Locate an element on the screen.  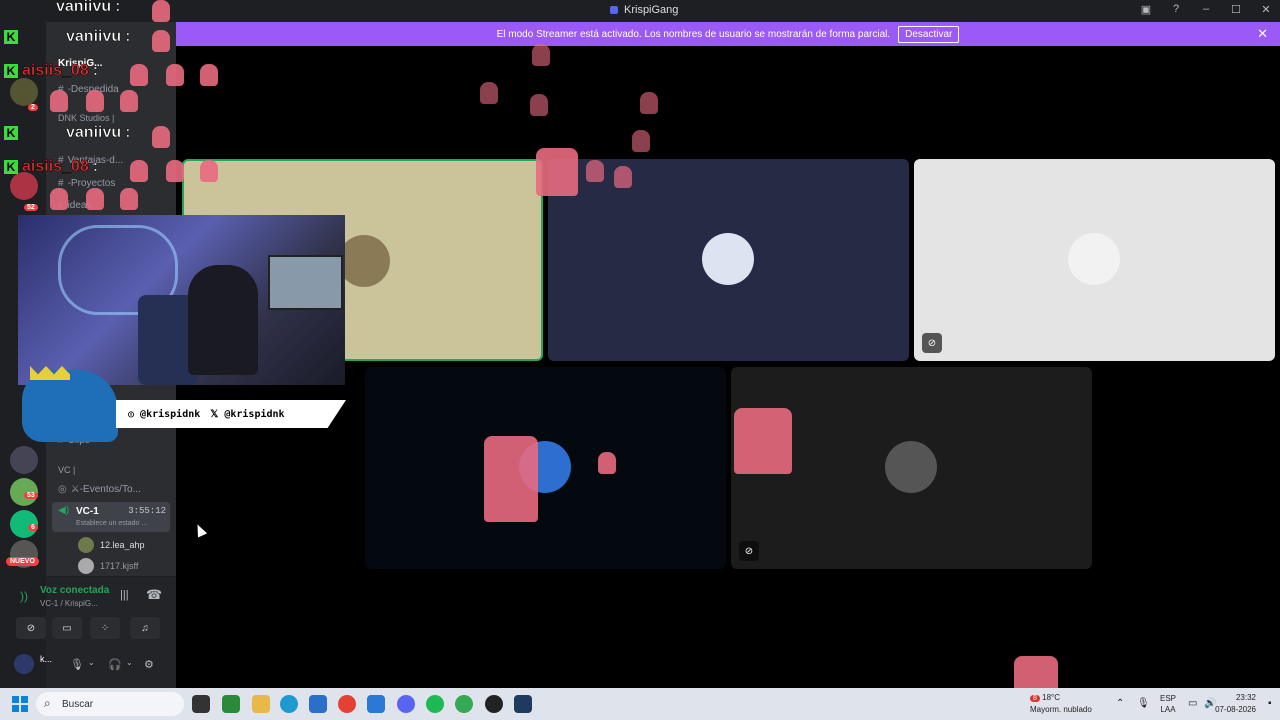
chat-message: Kaisiis_08: is located at coordinates (51, 71).